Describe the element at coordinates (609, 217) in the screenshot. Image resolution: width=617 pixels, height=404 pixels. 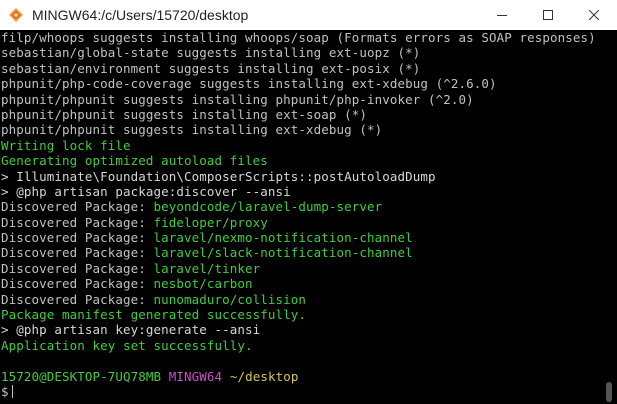
I see `vertical-scrollbar` at that location.